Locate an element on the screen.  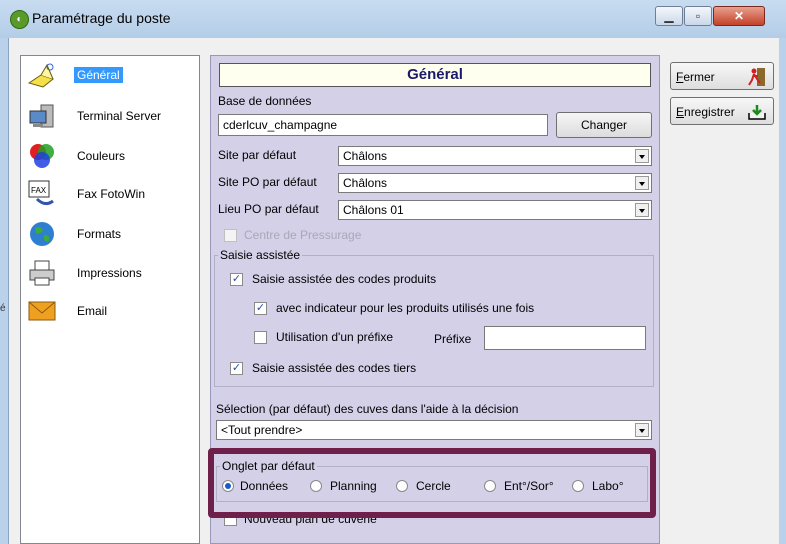
enregistrer-button: Enregistrer is located at coordinates (722, 111).